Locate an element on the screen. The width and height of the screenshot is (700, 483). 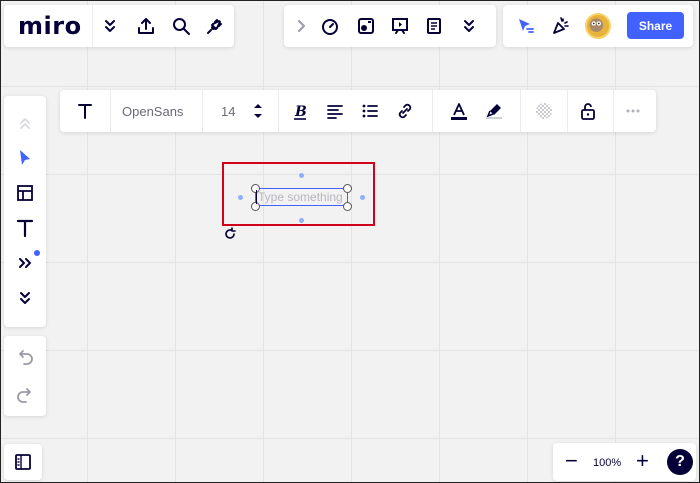
plug-icon is located at coordinates (215, 26).